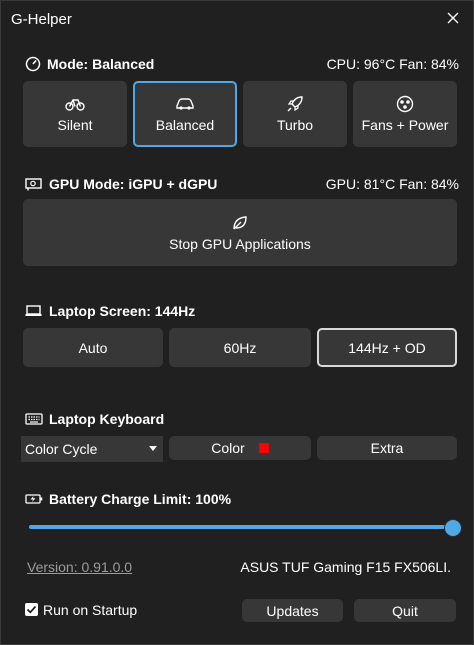  I want to click on updates-label: Updates, so click(292, 610).